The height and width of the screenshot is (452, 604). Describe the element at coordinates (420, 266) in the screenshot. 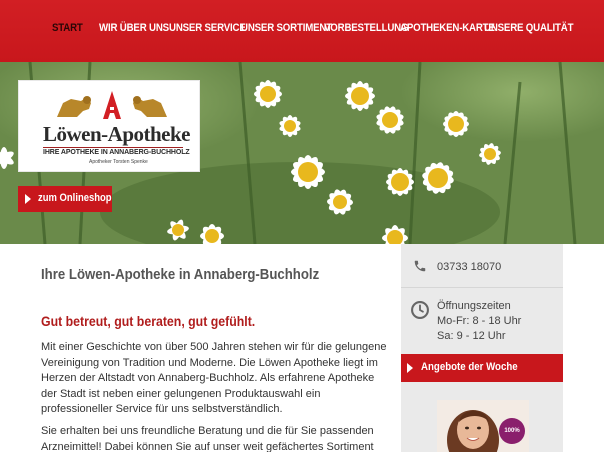

I see `phone-icon` at that location.